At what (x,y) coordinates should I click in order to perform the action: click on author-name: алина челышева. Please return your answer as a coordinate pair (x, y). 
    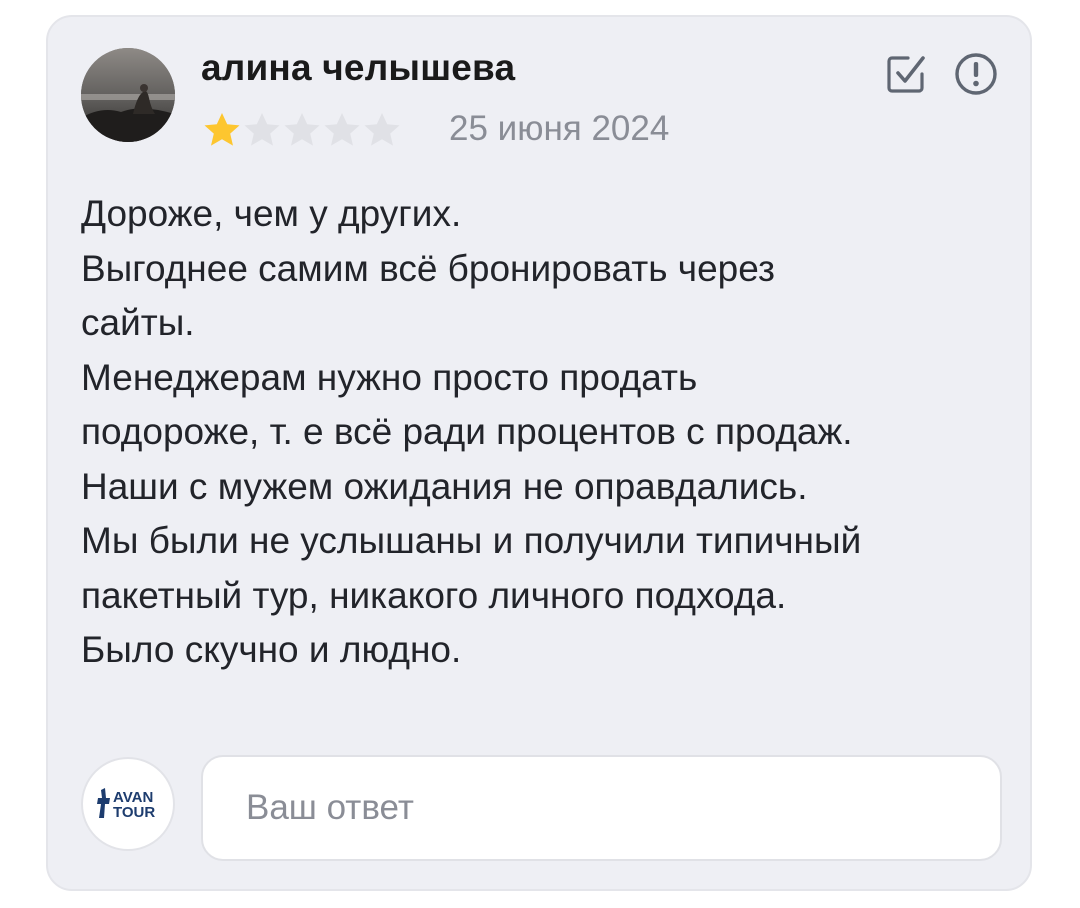
    Looking at the image, I should click on (358, 68).